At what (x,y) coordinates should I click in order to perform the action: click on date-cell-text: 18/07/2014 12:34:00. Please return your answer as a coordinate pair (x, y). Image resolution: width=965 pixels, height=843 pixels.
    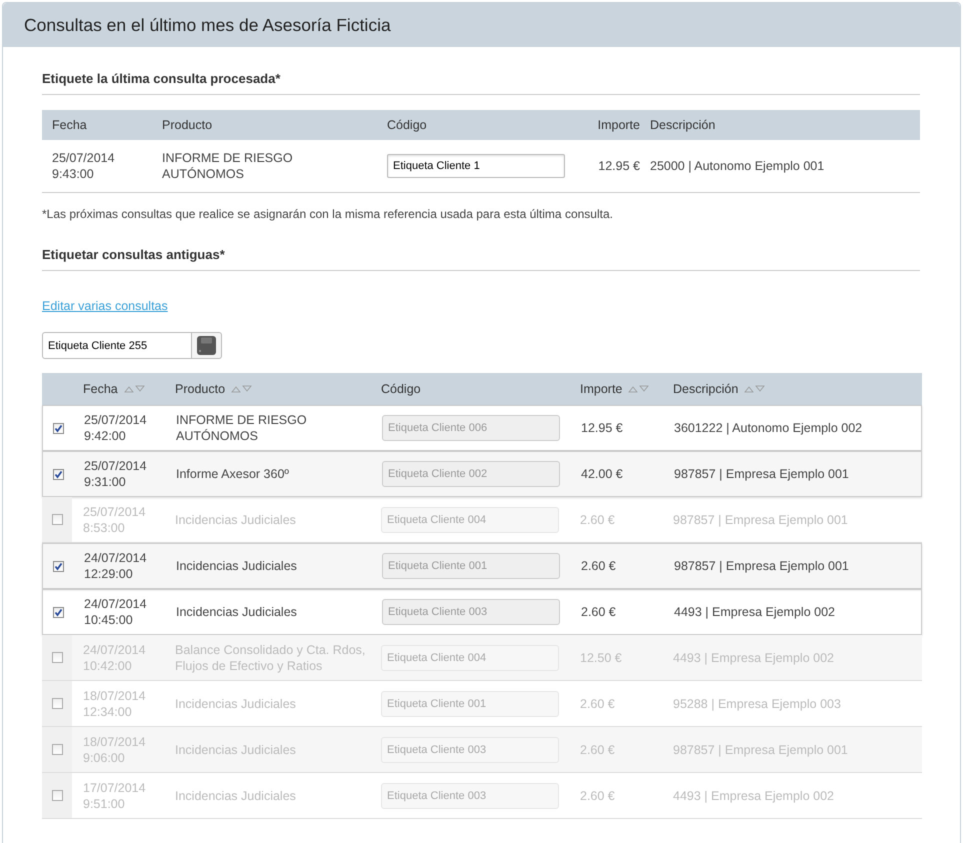
    Looking at the image, I should click on (114, 704).